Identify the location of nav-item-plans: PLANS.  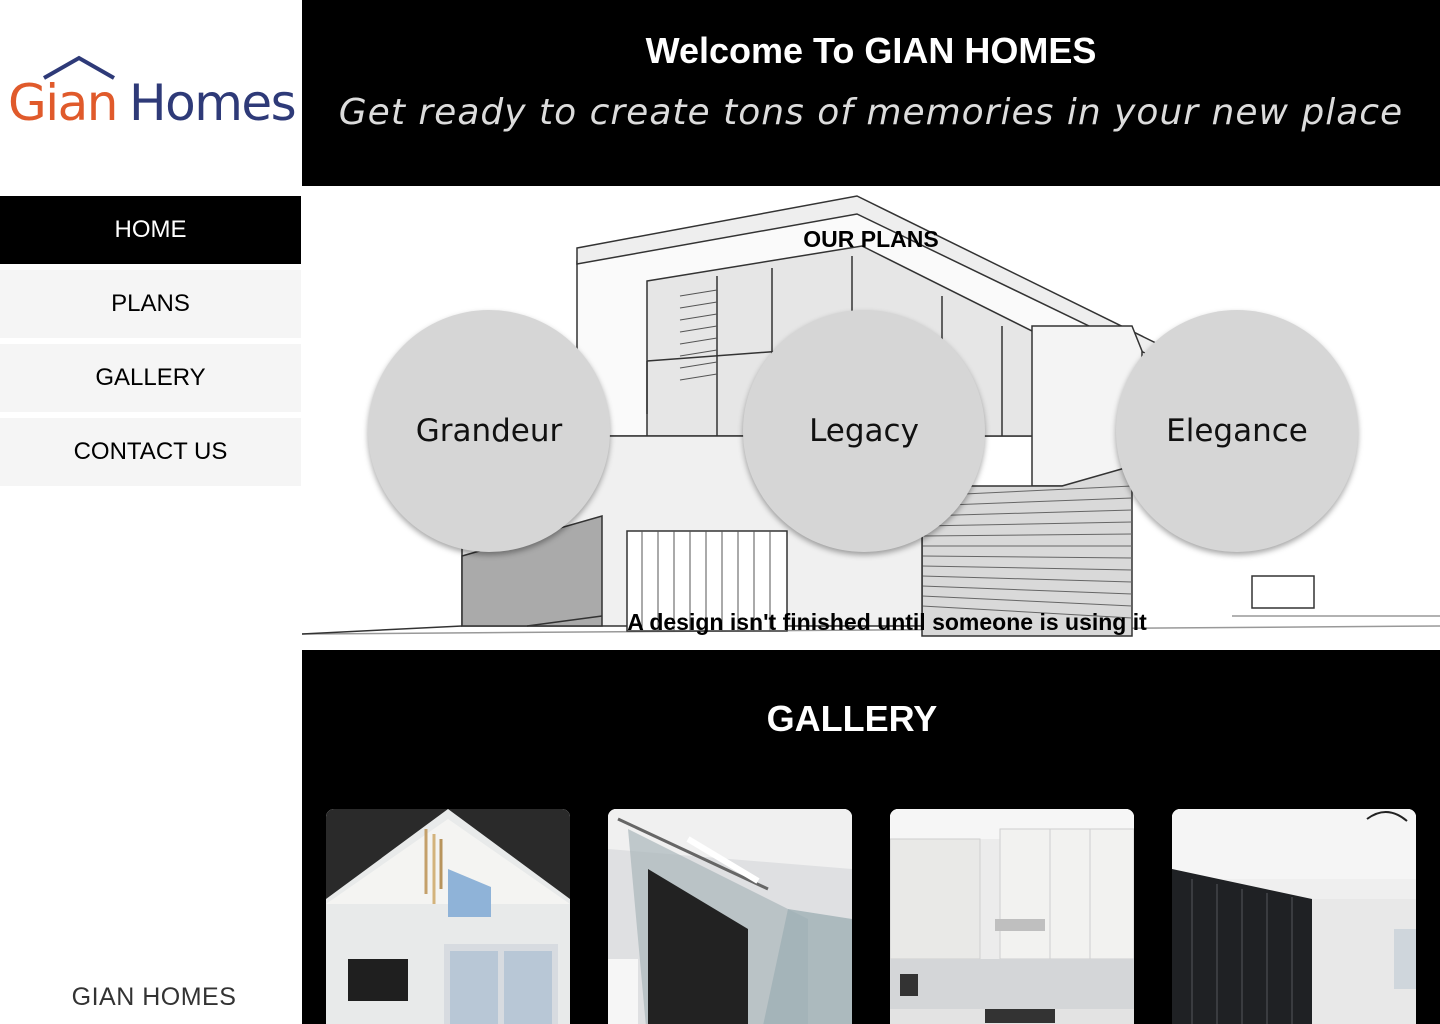
(150, 304).